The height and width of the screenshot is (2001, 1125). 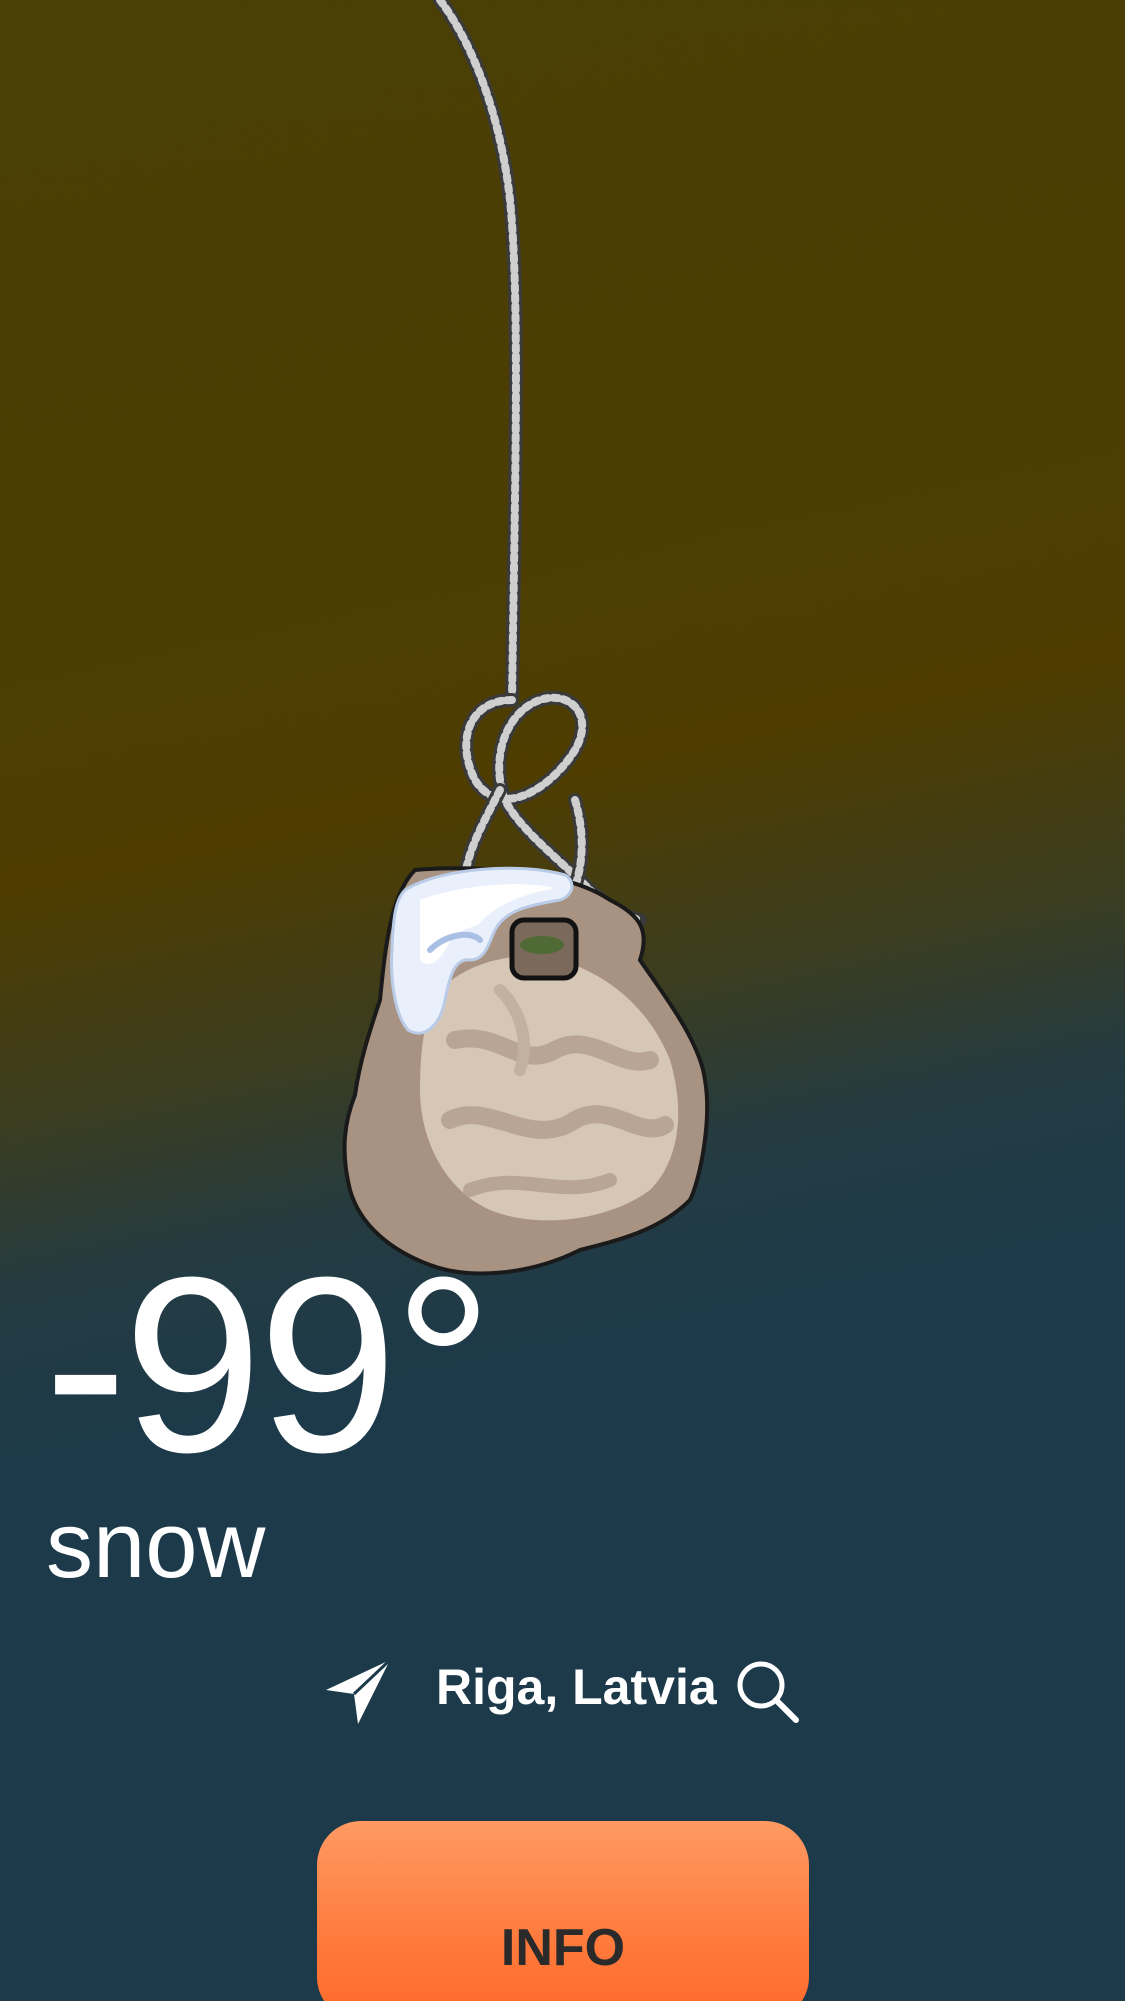 What do you see at coordinates (526, 1071) in the screenshot?
I see `stone` at bounding box center [526, 1071].